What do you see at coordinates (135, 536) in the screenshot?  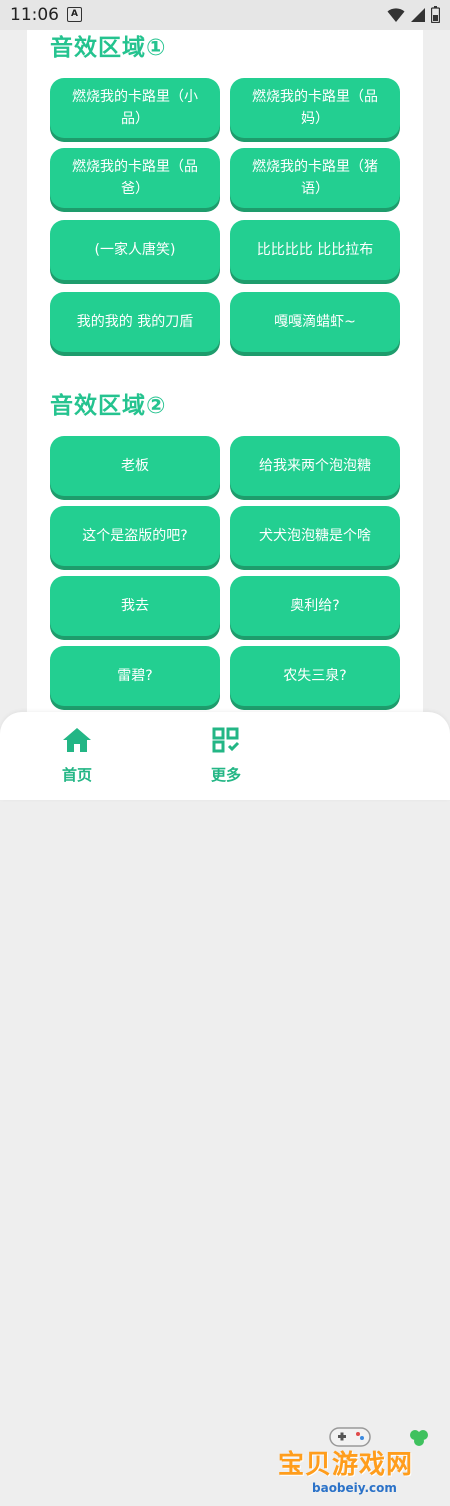 I see `sound-button: 这个是盗版的吧?` at bounding box center [135, 536].